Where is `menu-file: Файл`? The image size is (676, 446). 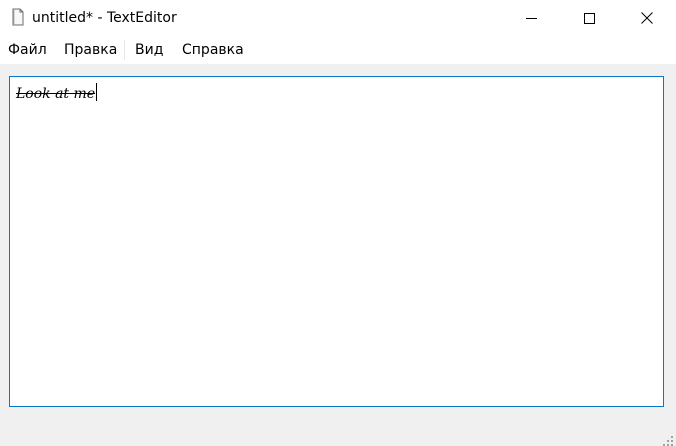
menu-file: Файл is located at coordinates (27, 50).